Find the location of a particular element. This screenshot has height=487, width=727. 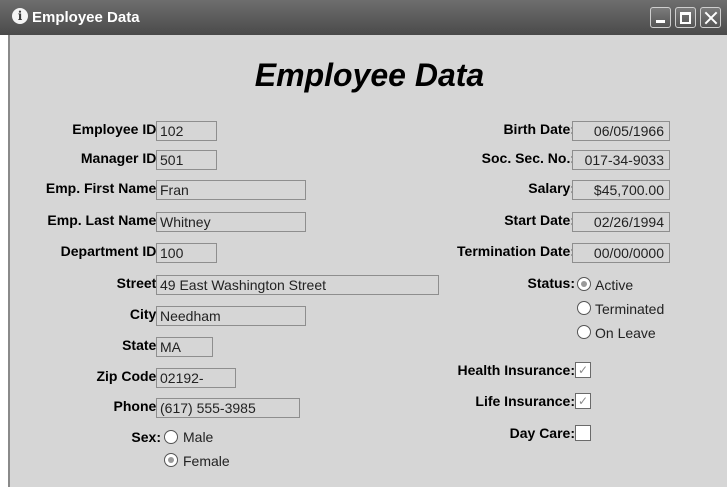

day-care-checkbox is located at coordinates (583, 433).